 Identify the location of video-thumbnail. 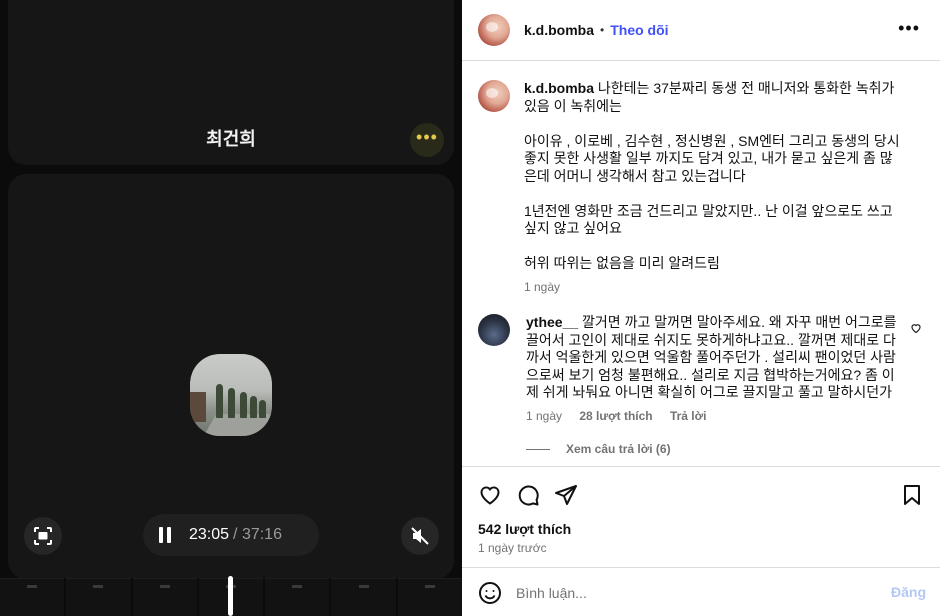
(231, 395).